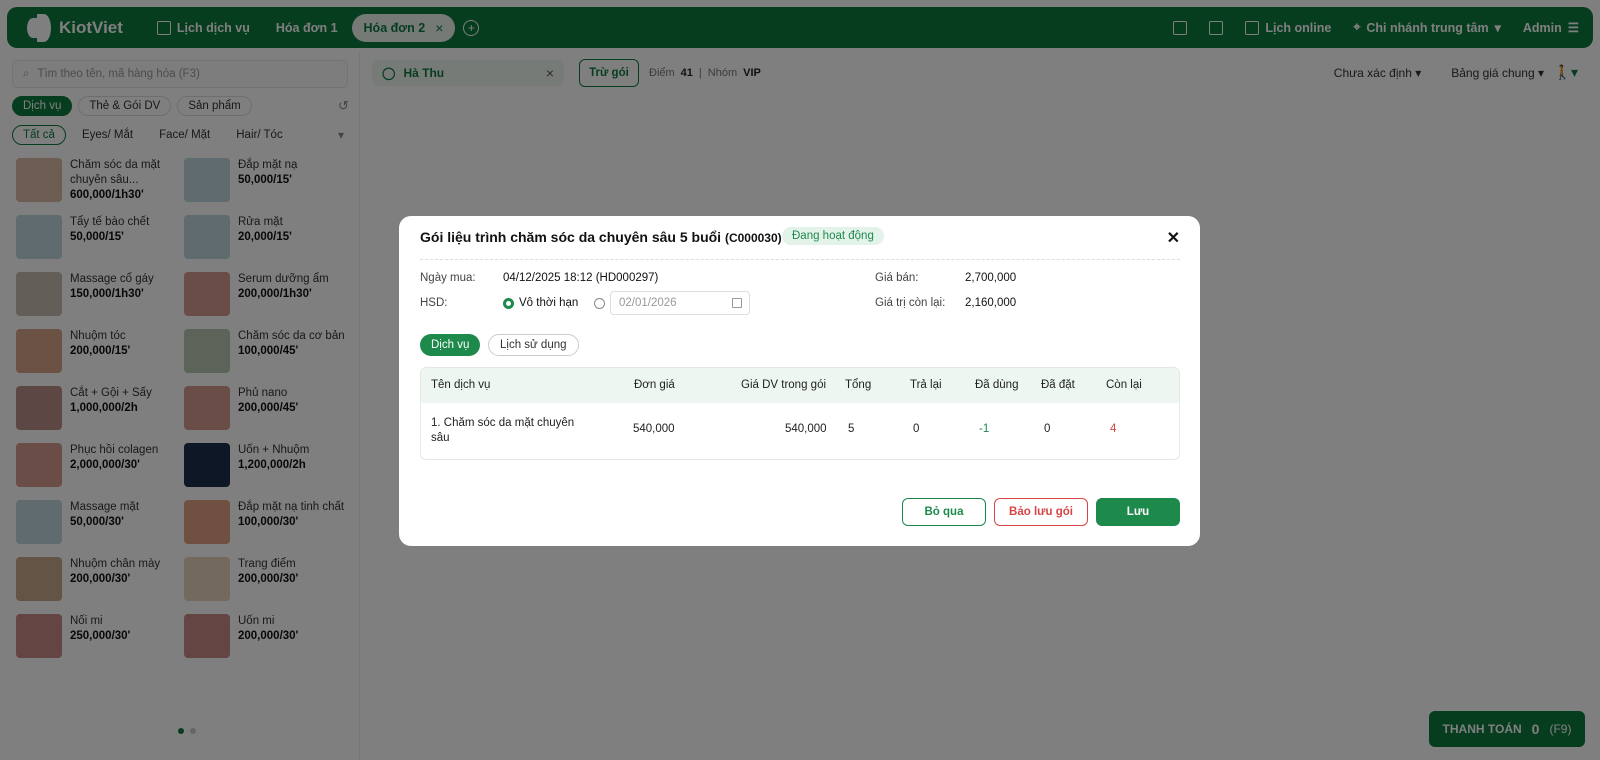 The image size is (1600, 760). I want to click on purchase-date-label: Ngày mua:, so click(448, 278).